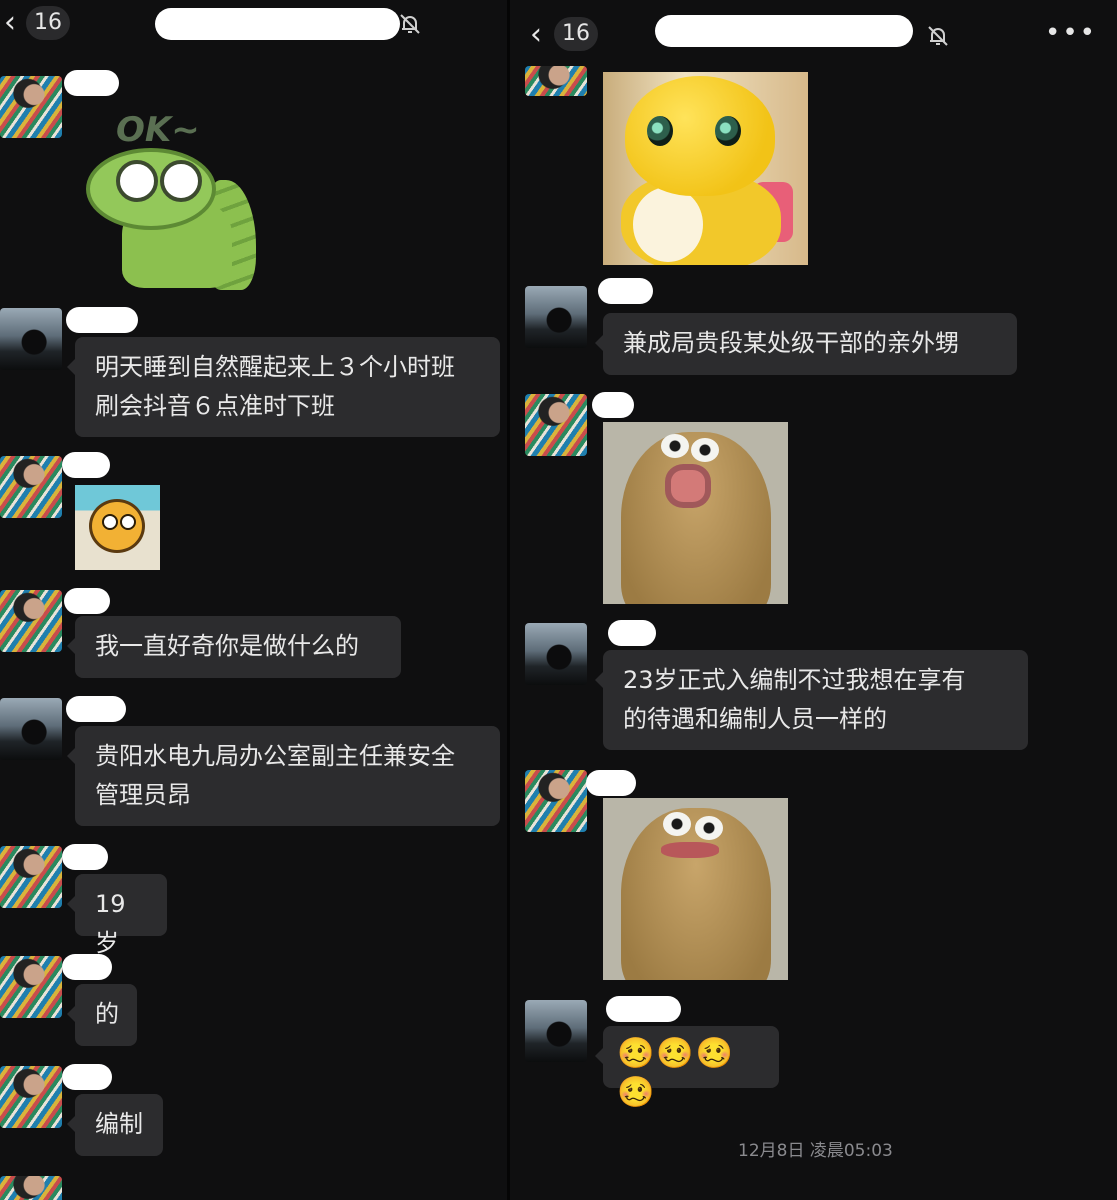  What do you see at coordinates (117, 915) in the screenshot?
I see `message-bubble: 19岁` at bounding box center [117, 915].